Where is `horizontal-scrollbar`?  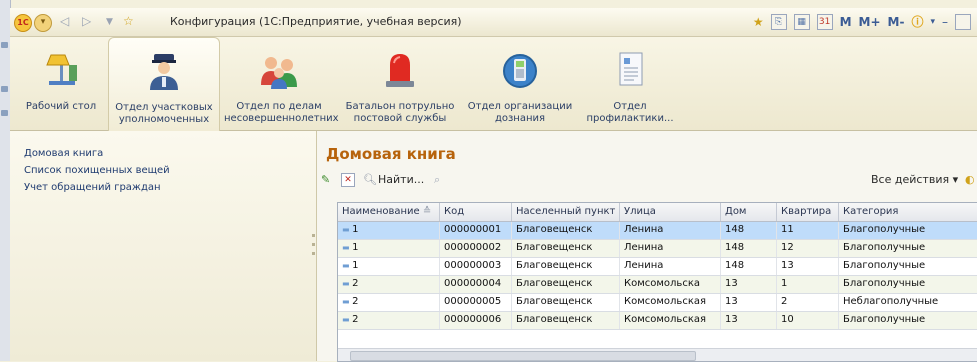 horizontal-scrollbar is located at coordinates (657, 354).